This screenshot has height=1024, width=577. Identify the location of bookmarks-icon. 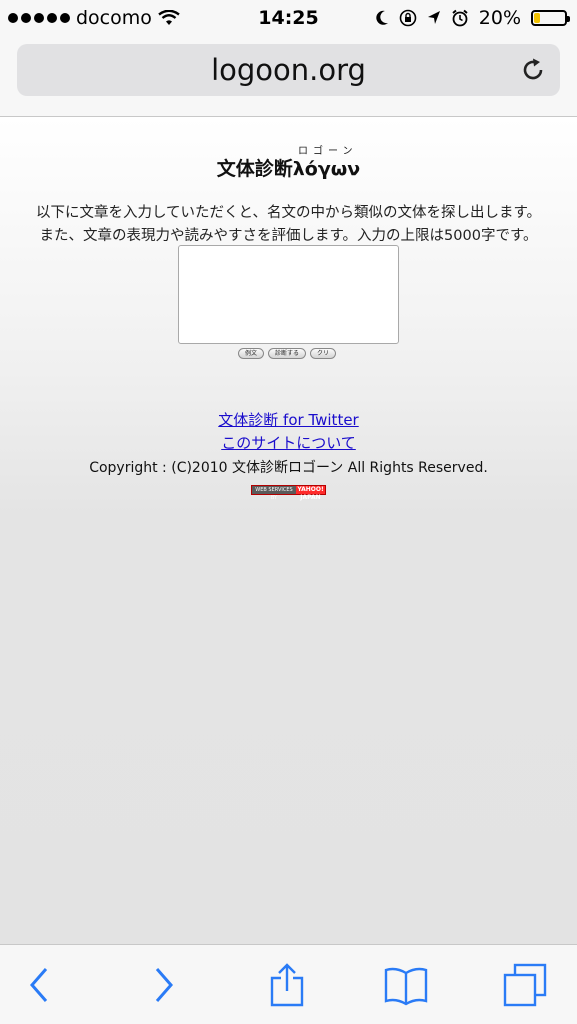
(406, 985).